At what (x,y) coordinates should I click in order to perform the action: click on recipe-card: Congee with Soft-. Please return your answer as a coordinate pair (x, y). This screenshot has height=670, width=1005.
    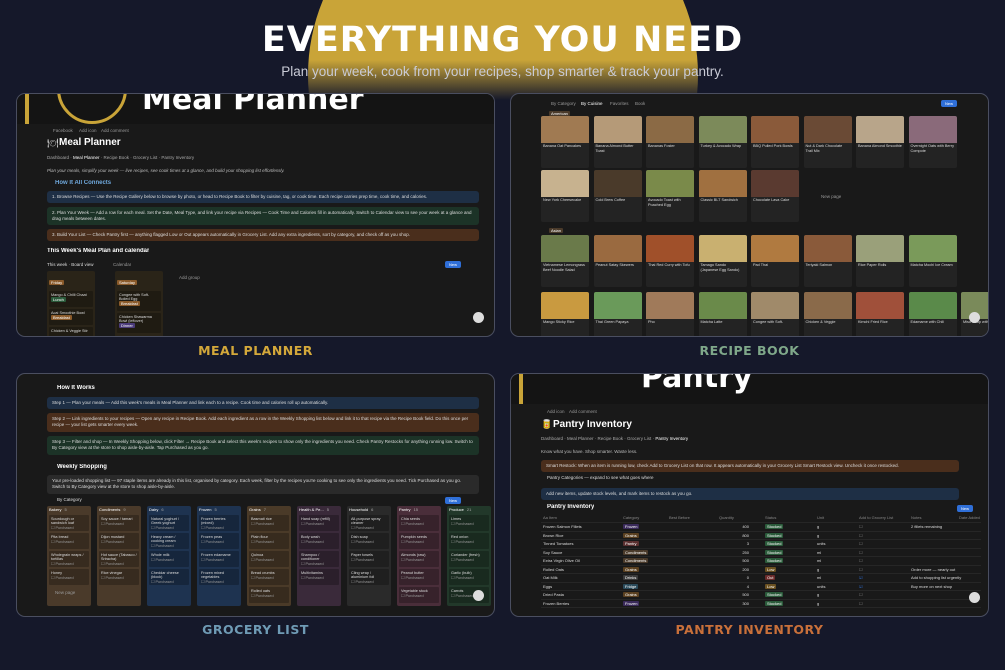
    Looking at the image, I should click on (775, 314).